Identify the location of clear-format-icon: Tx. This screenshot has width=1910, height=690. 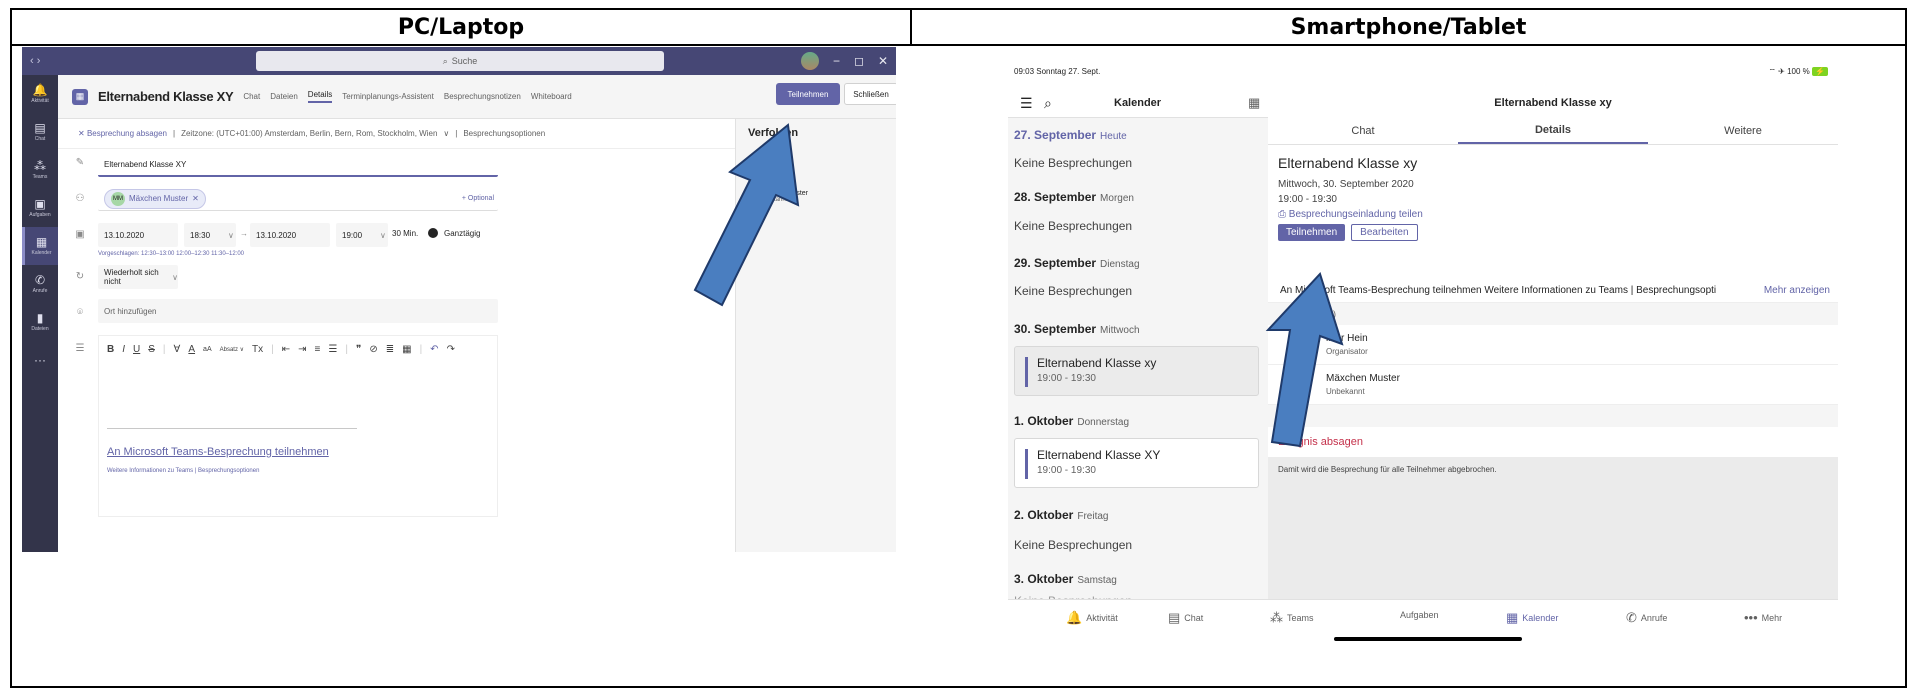
(257, 349).